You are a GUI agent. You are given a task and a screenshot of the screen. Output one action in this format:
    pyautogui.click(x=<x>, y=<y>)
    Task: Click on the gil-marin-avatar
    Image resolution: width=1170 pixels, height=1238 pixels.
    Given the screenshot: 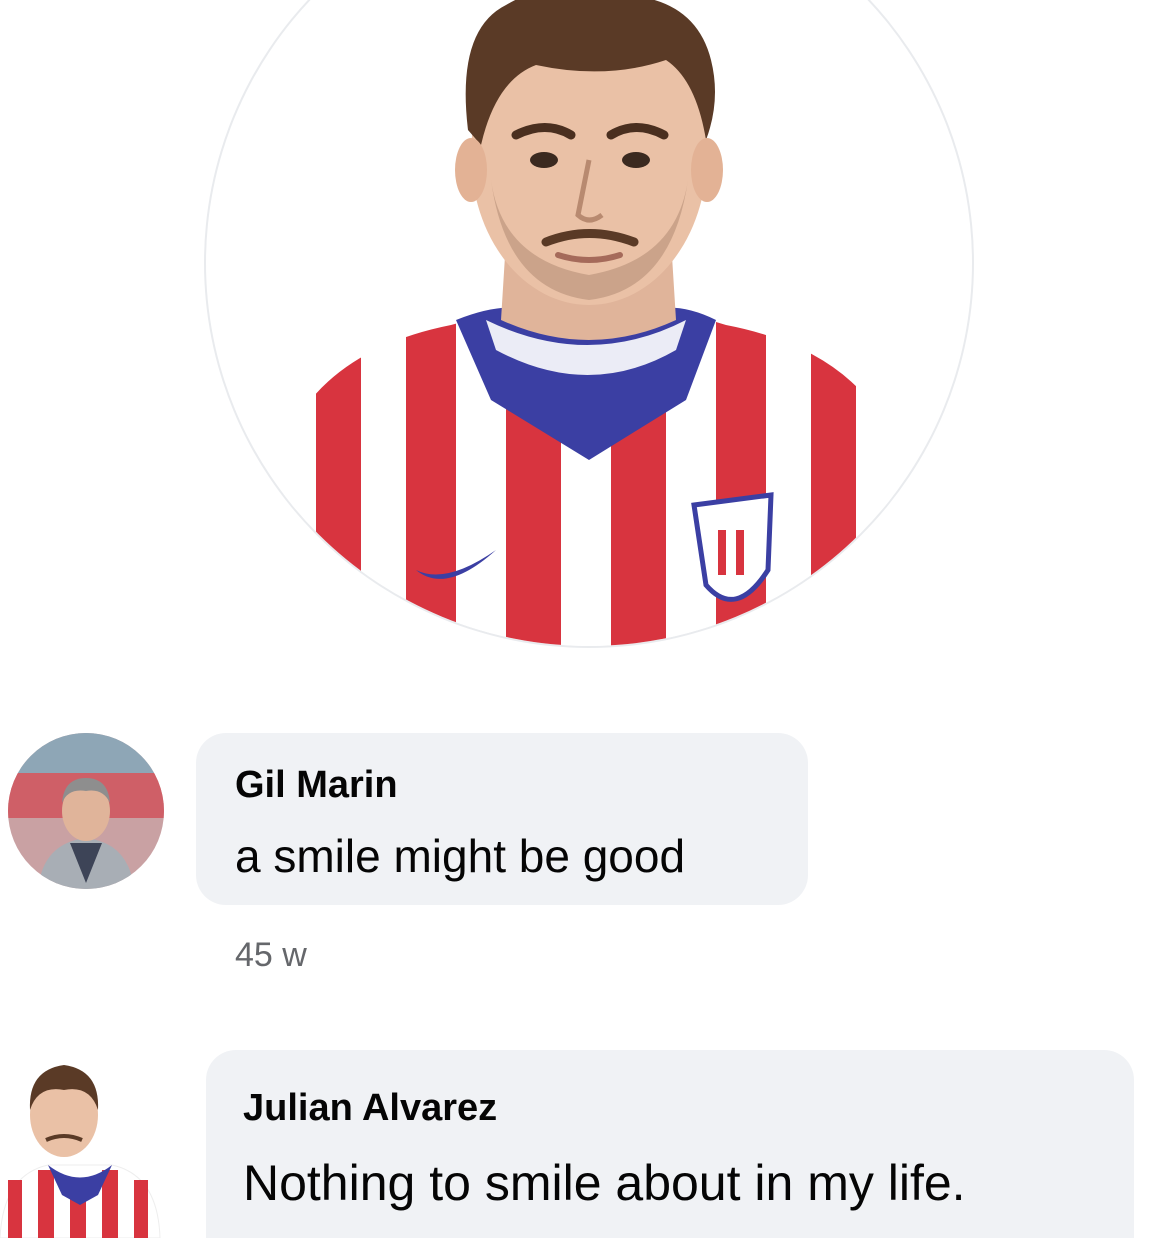 What is the action you would take?
    pyautogui.click(x=86, y=811)
    